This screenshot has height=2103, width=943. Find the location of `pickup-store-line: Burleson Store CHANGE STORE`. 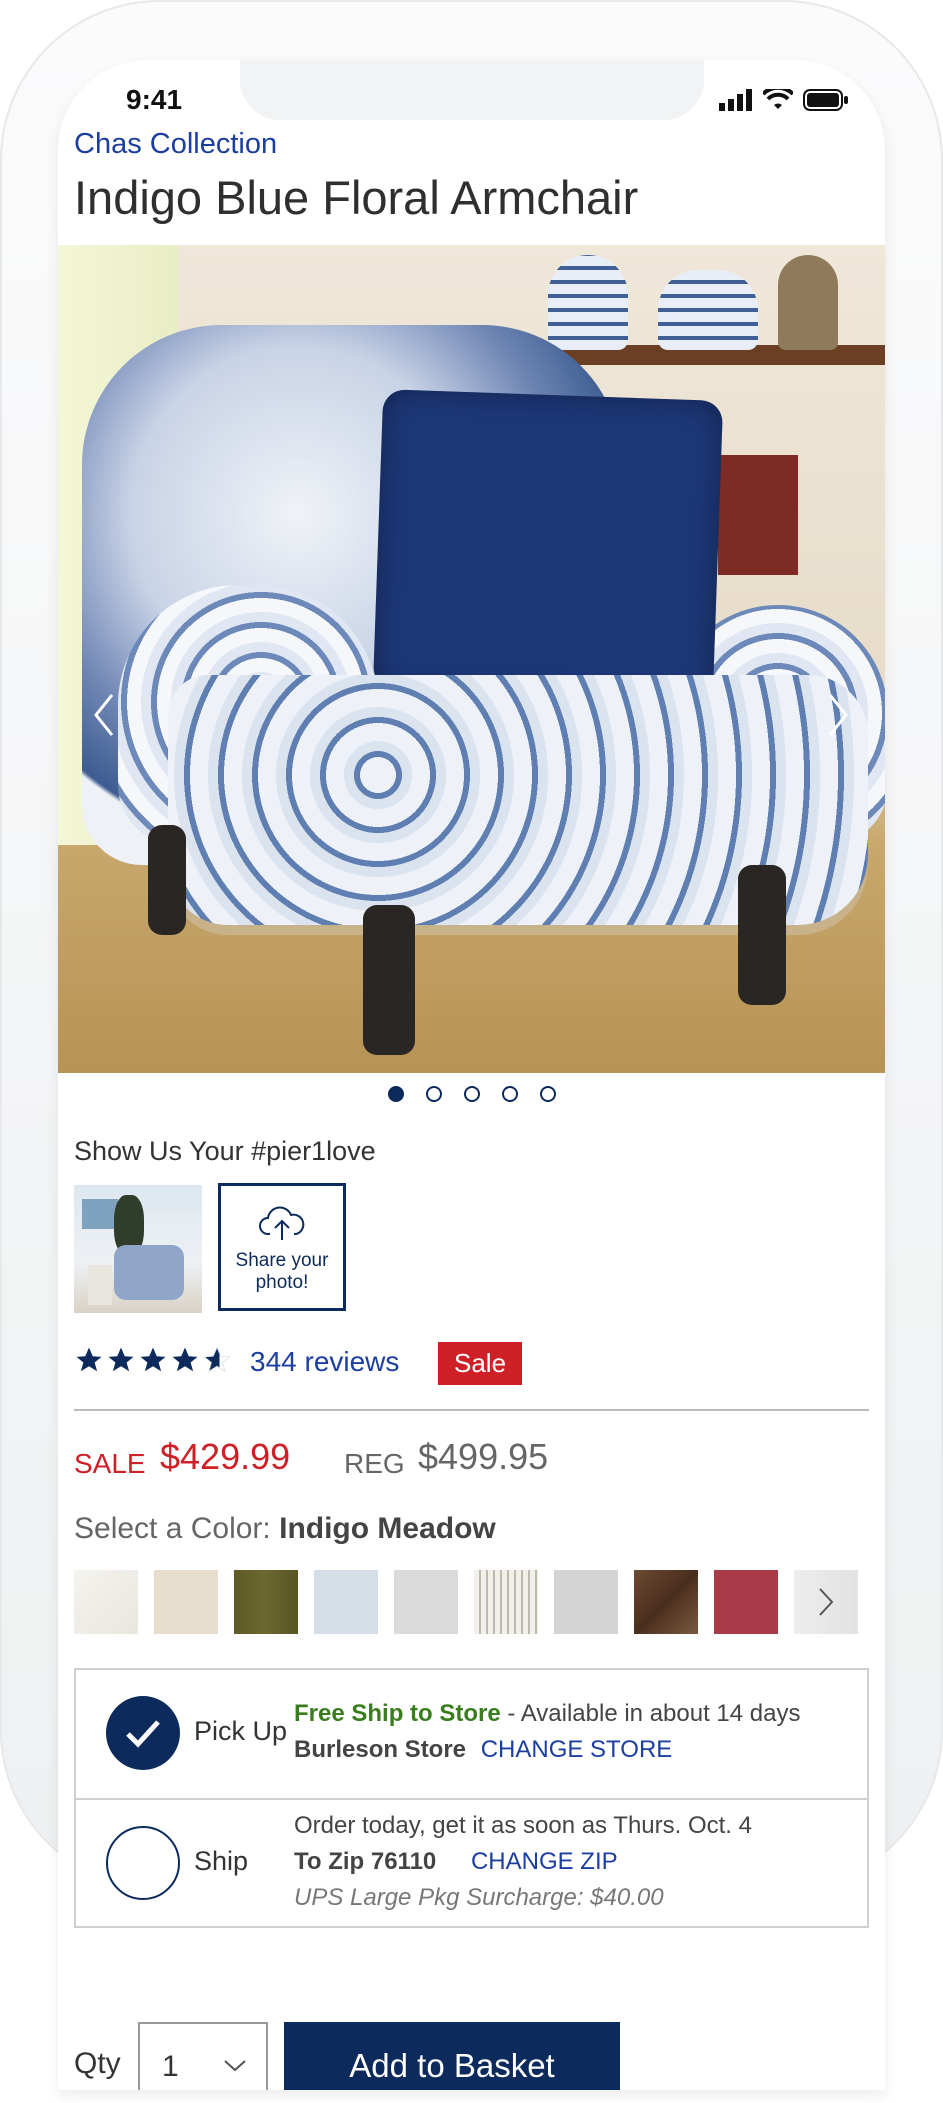

pickup-store-line: Burleson Store CHANGE STORE is located at coordinates (483, 1750).